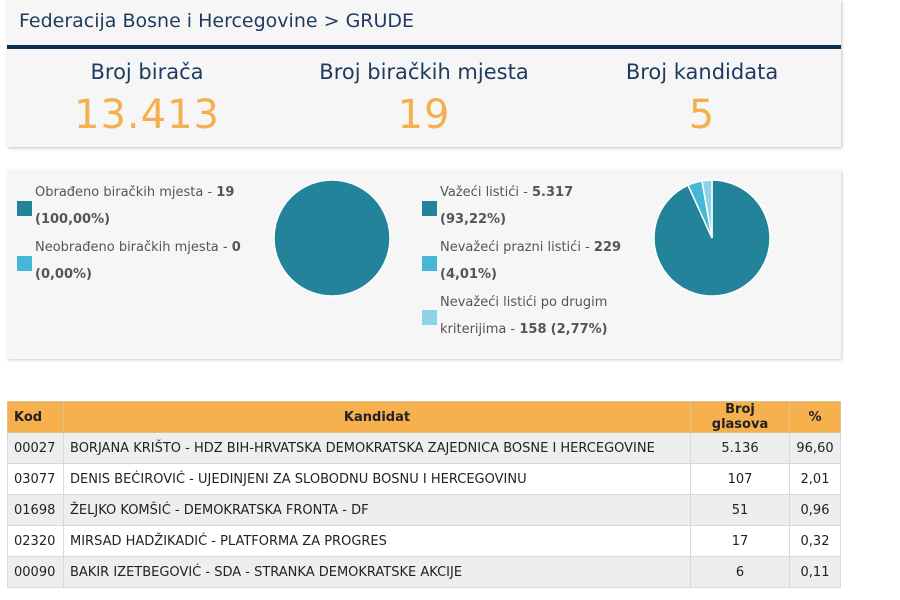 Image resolution: width=900 pixels, height=600 pixels. I want to click on legend-unprocessed-label: Neobrađeno biračkih mjesta, so click(127, 247).